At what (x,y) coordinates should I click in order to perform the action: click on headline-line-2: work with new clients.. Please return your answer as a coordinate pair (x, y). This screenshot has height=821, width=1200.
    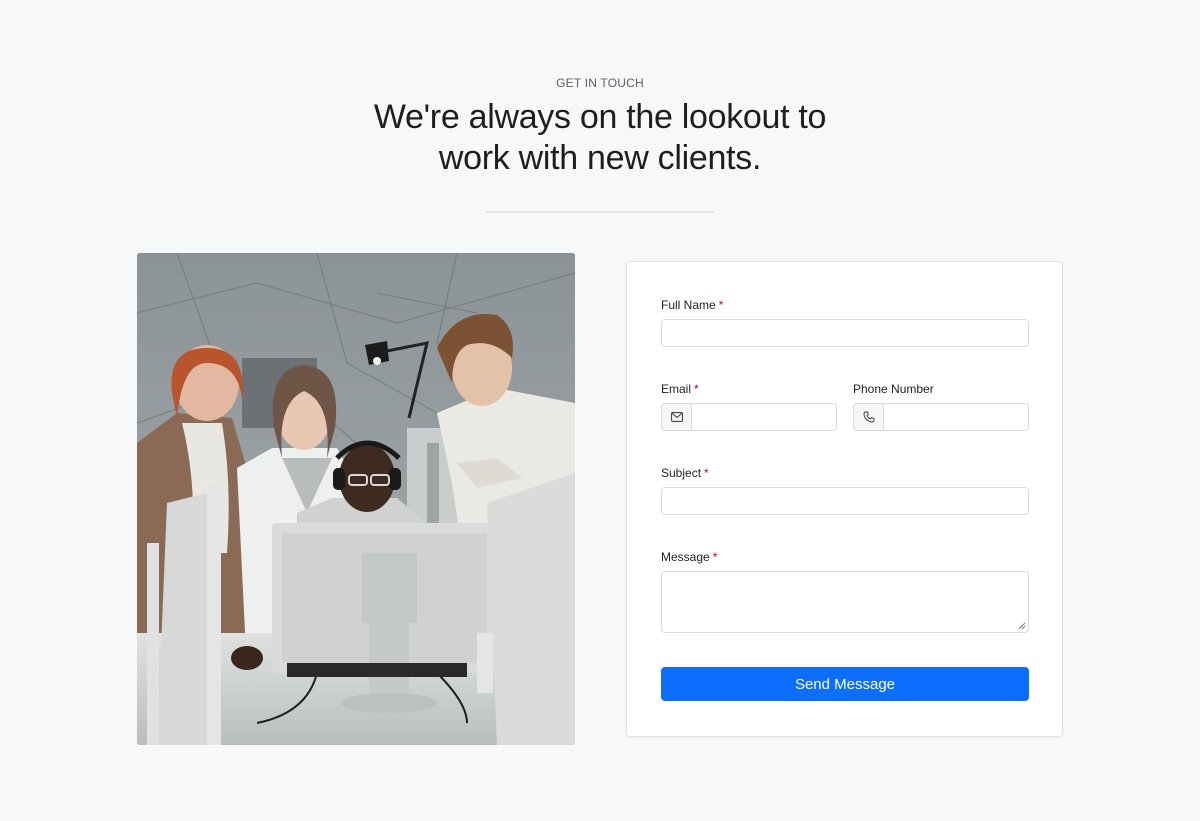
    Looking at the image, I should click on (600, 158).